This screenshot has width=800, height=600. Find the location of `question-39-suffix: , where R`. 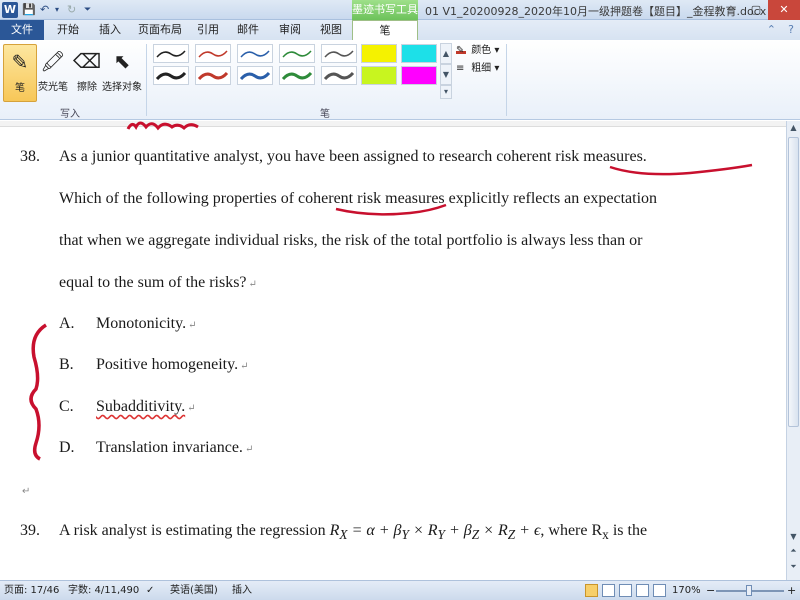

question-39-suffix: , where R is located at coordinates (571, 530).